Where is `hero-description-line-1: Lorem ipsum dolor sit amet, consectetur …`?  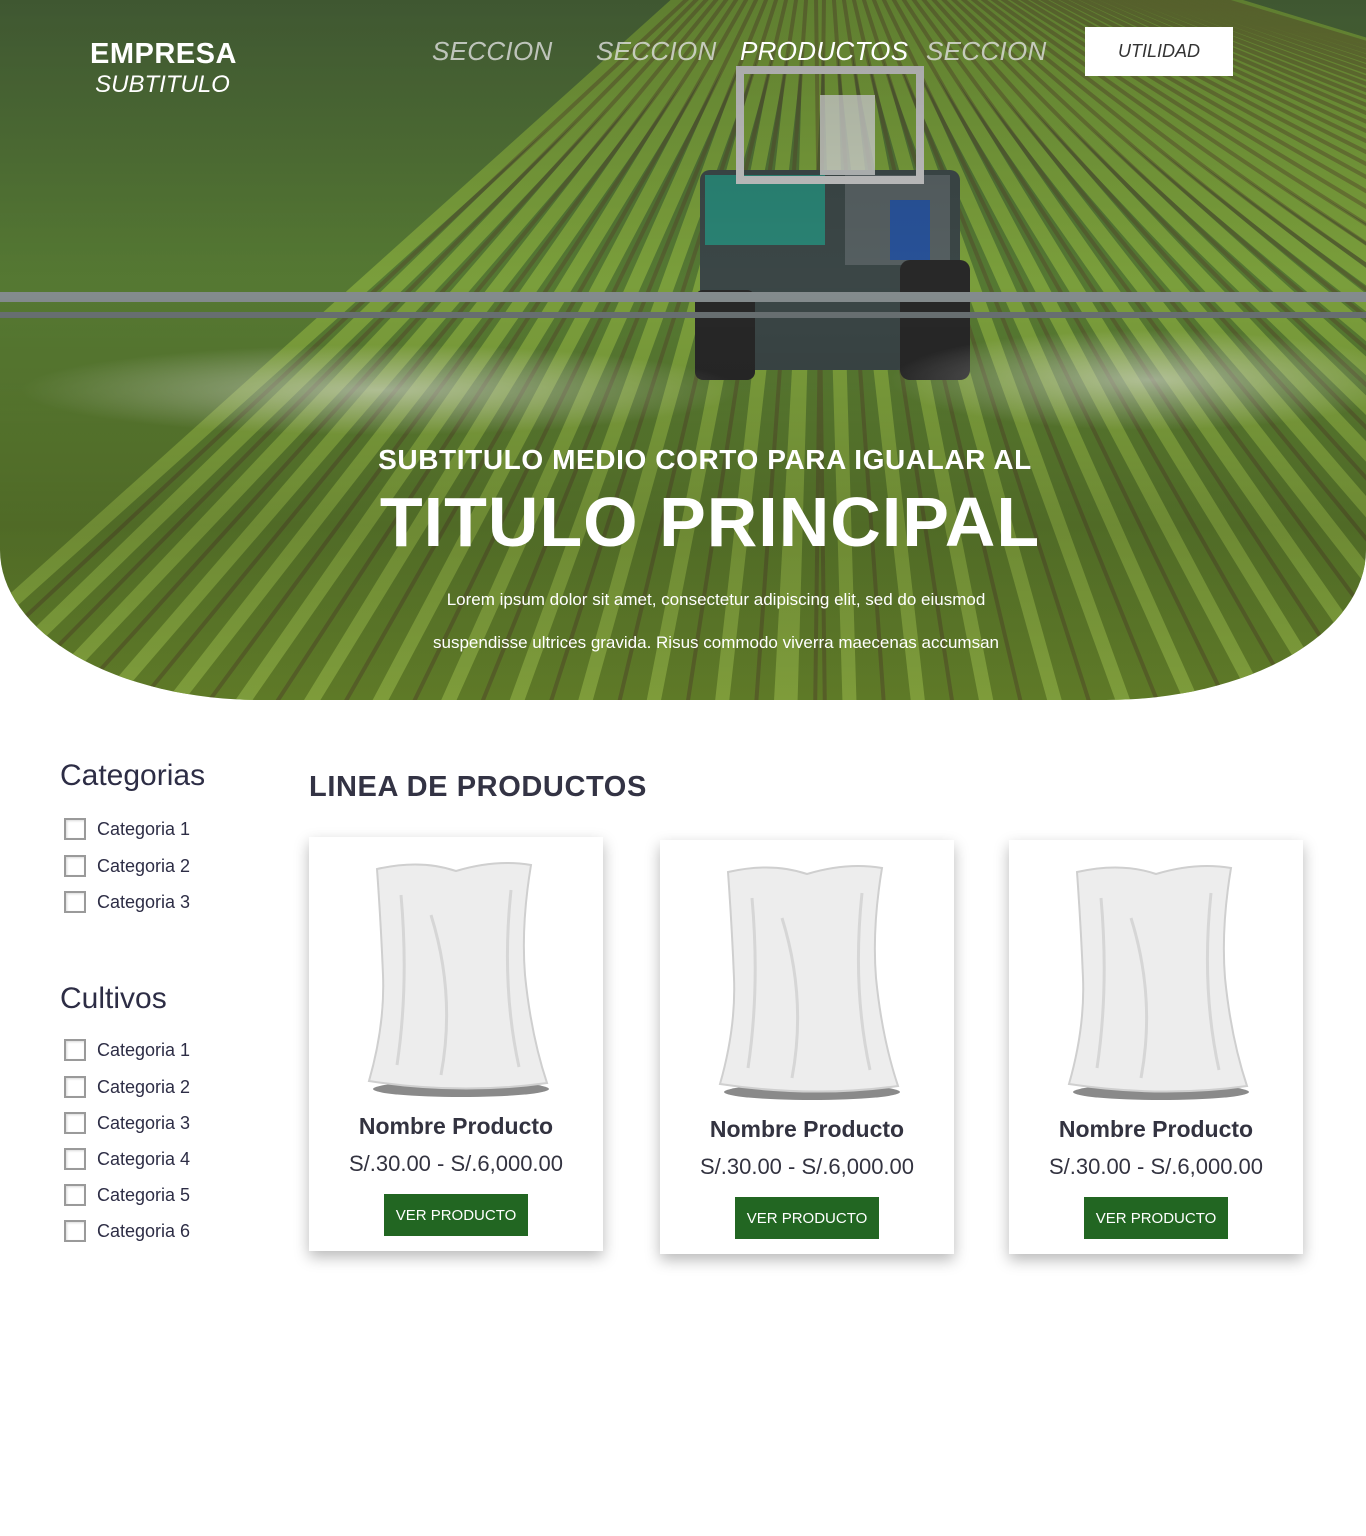 hero-description-line-1: Lorem ipsum dolor sit amet, consectetur … is located at coordinates (716, 599).